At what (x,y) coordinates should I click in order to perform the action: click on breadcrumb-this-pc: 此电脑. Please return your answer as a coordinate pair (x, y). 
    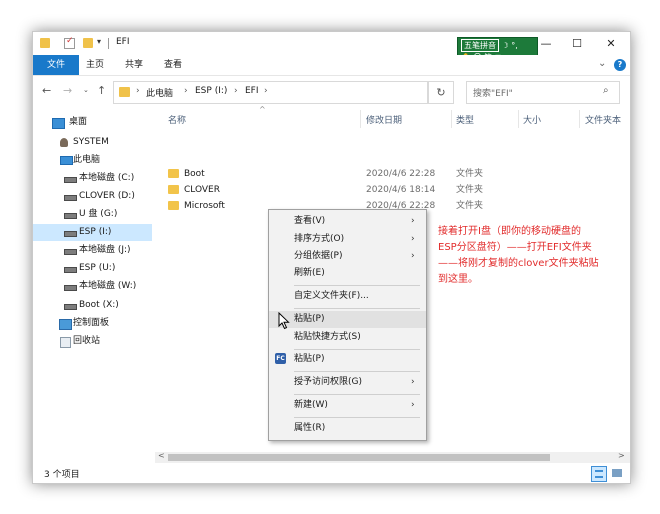
    Looking at the image, I should click on (159, 92).